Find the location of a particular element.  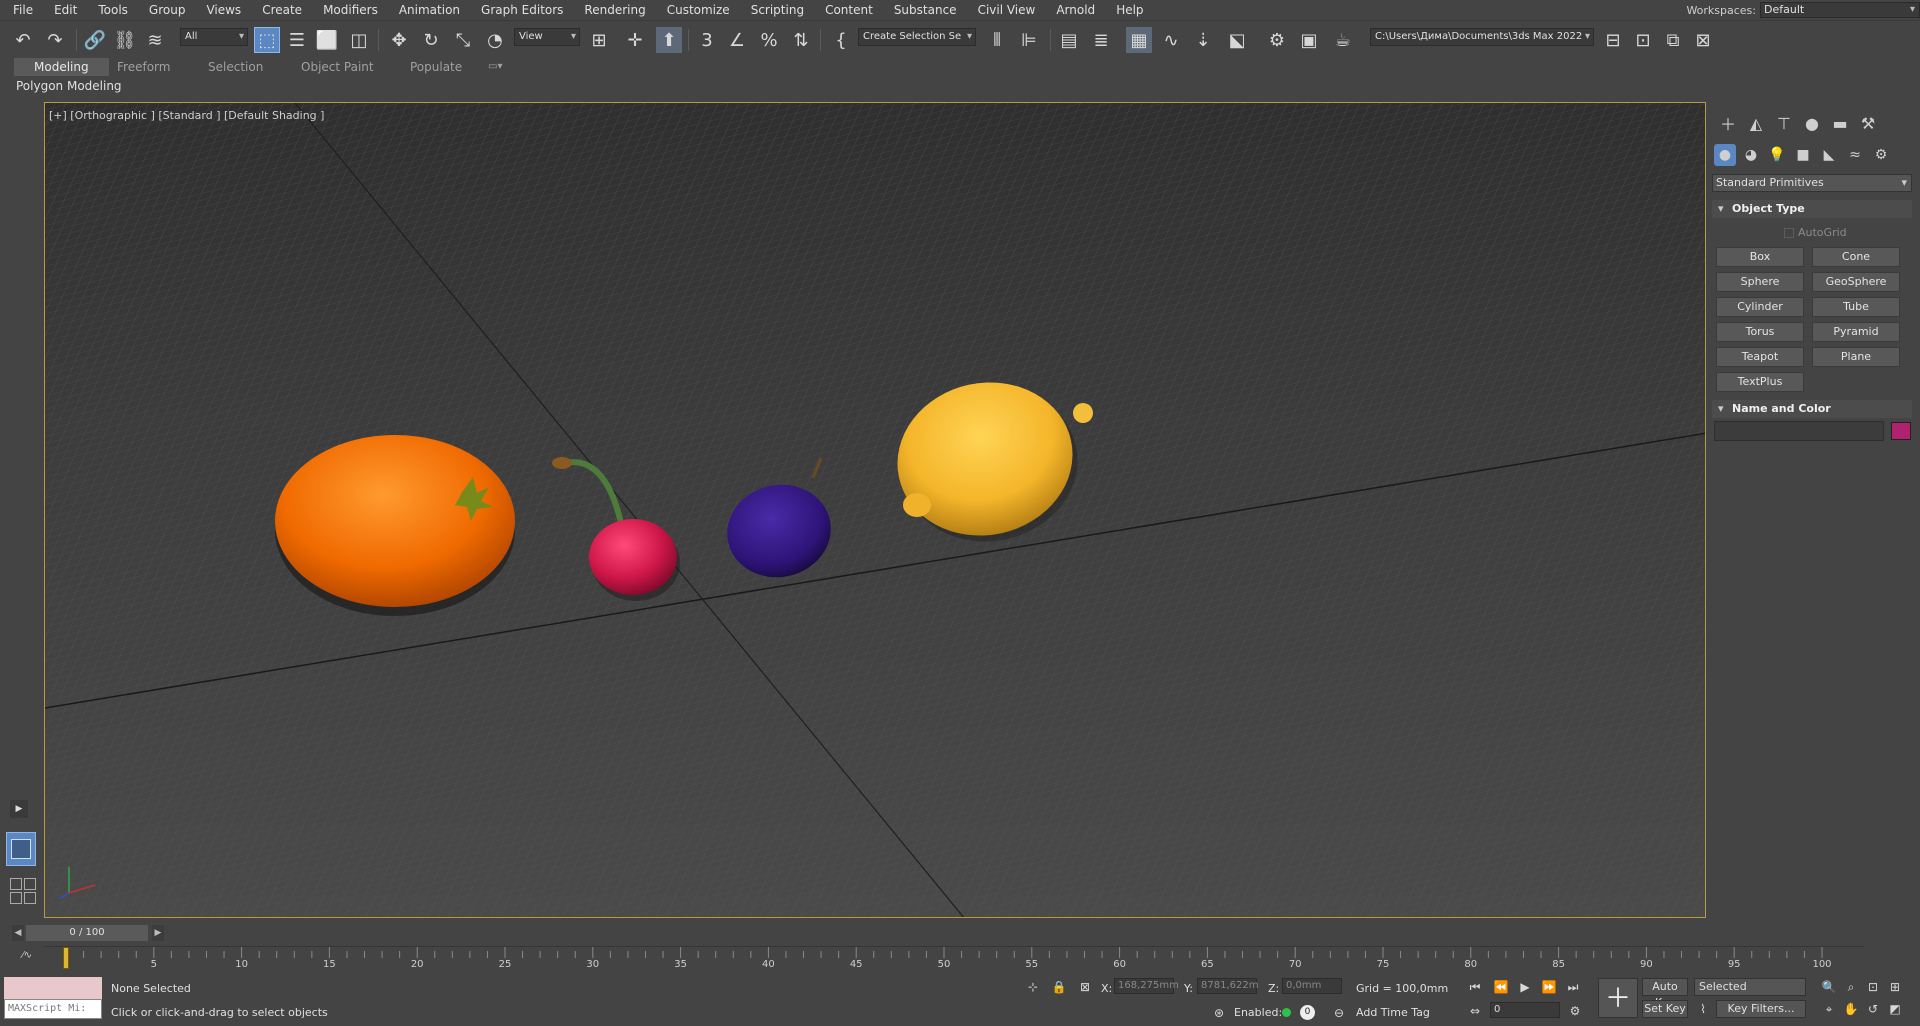

render-production-icon: ☕ is located at coordinates (1343, 40).